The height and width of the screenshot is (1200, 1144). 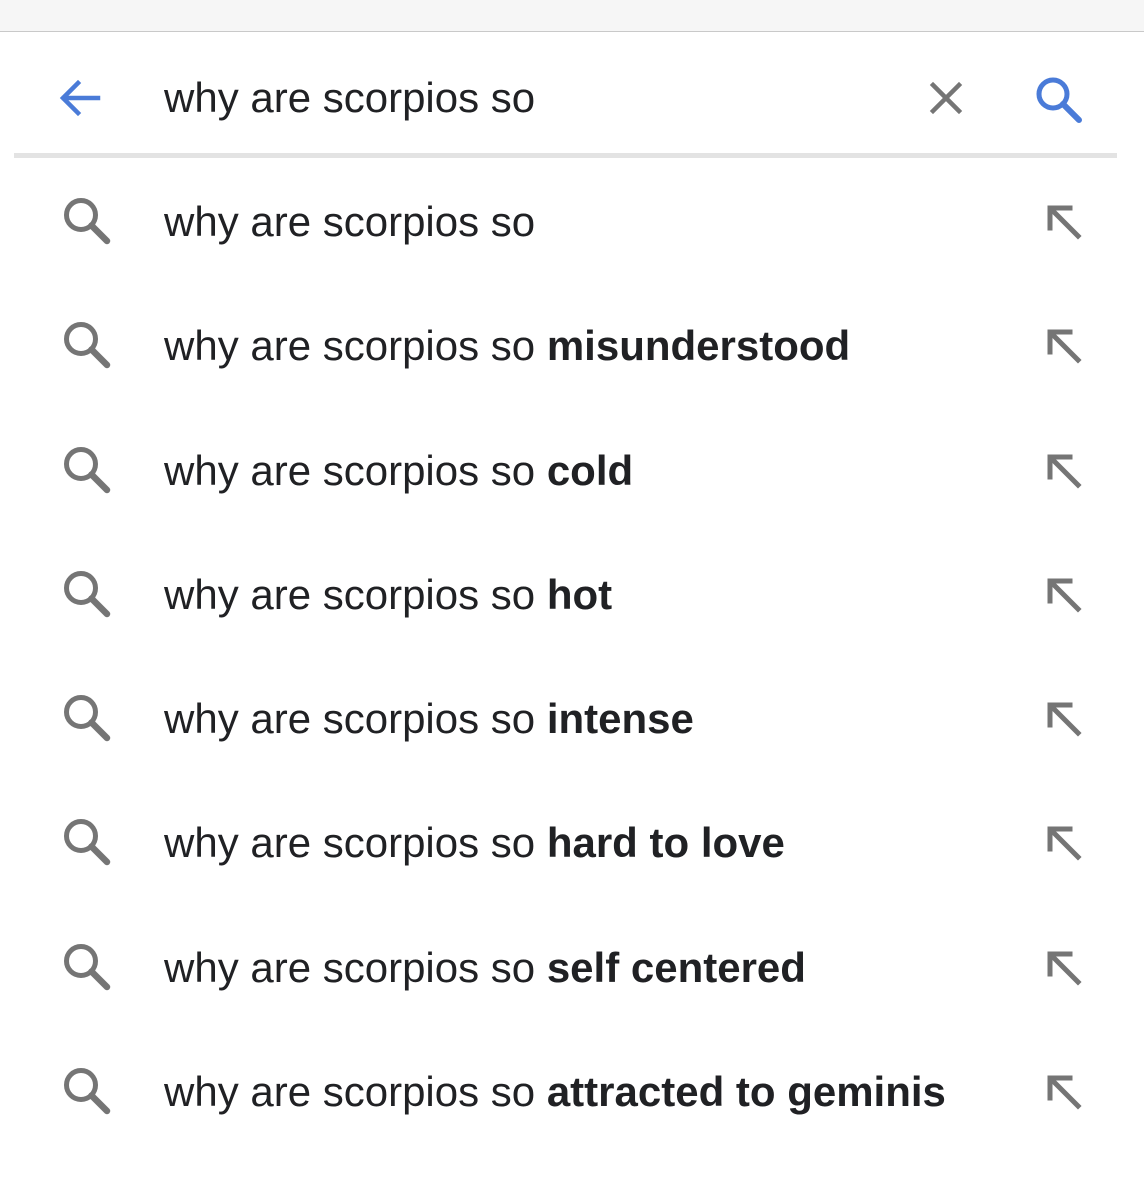 I want to click on back-button, so click(x=80, y=98).